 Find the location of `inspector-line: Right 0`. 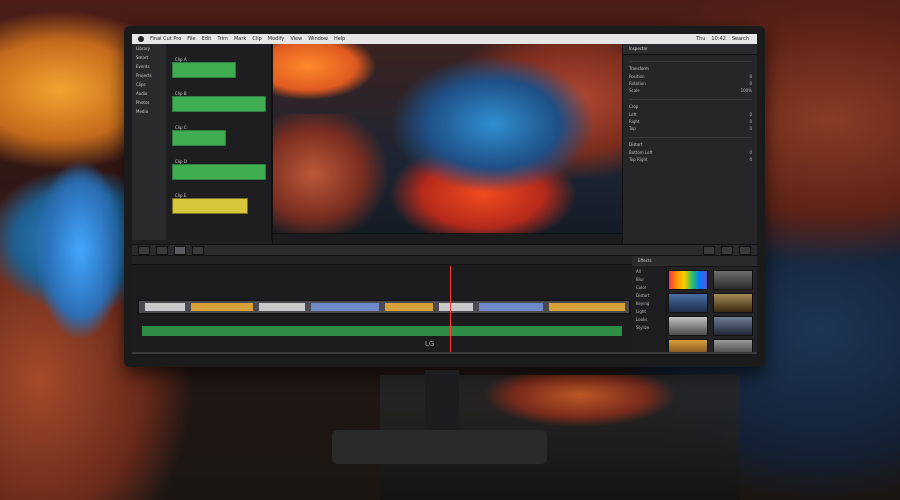

inspector-line: Right 0 is located at coordinates (690, 121).